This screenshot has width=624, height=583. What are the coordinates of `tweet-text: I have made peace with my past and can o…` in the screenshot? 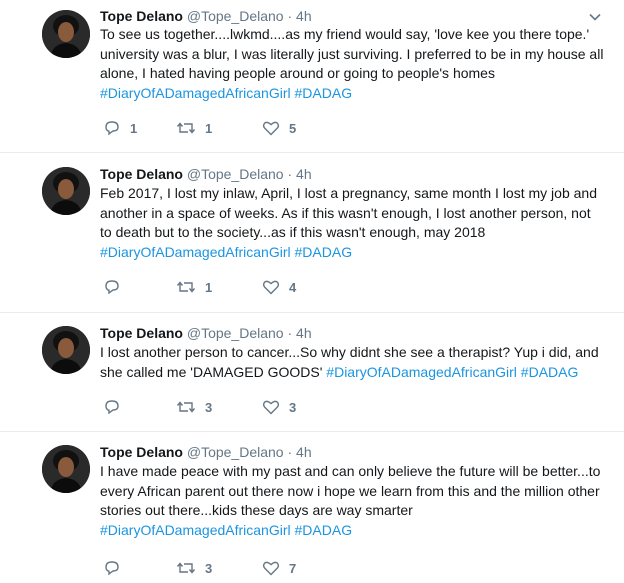 It's located at (353, 501).